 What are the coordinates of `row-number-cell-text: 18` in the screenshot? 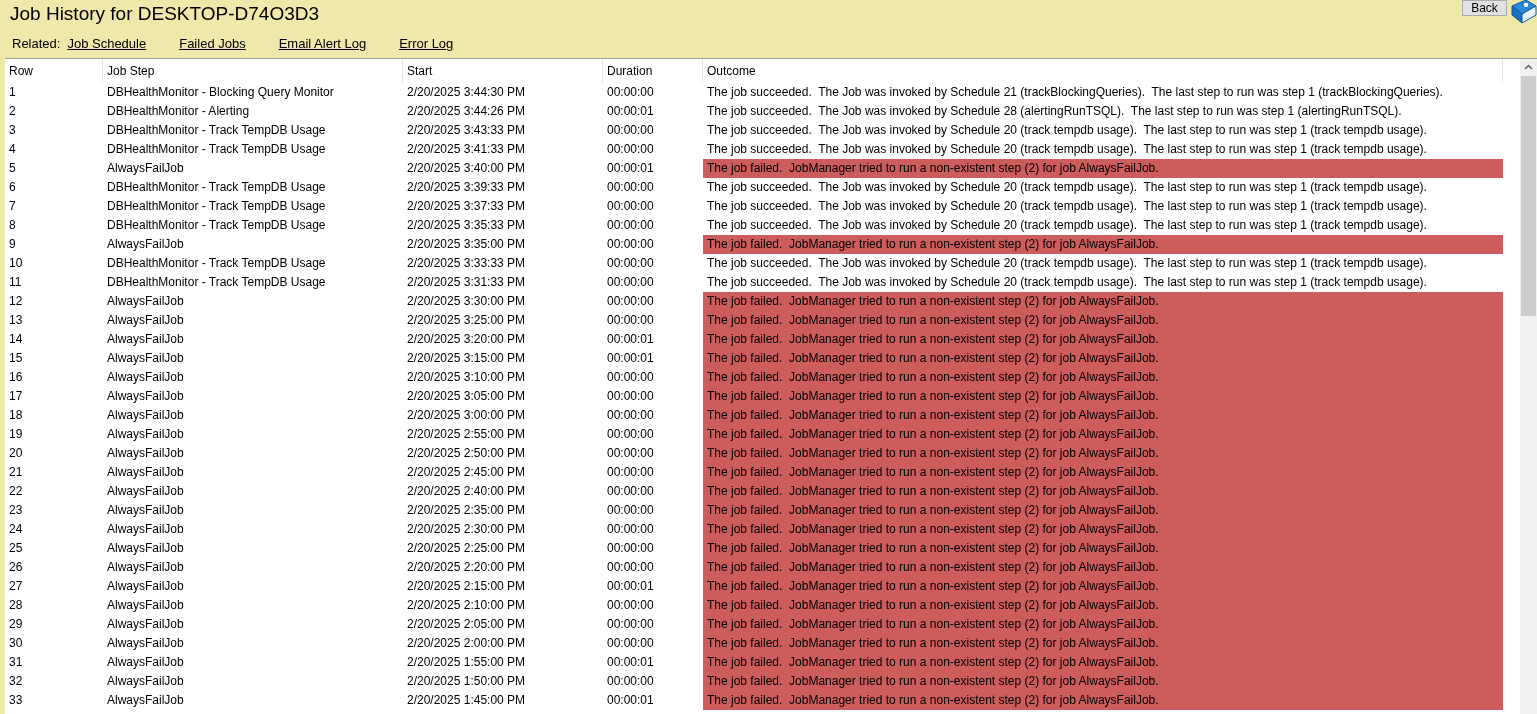 It's located at (16, 415).